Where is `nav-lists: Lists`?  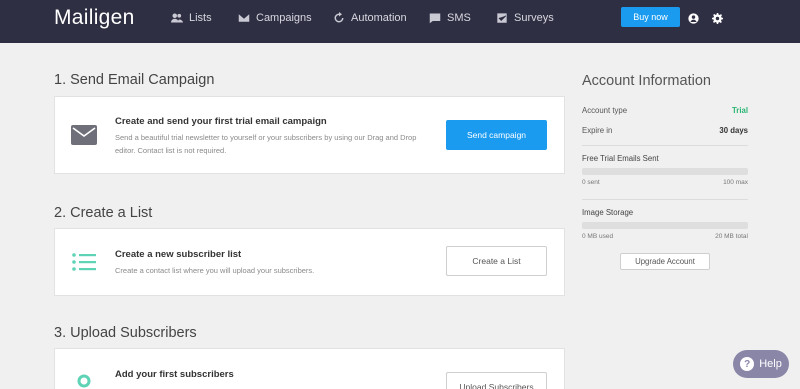
nav-lists: Lists is located at coordinates (191, 18).